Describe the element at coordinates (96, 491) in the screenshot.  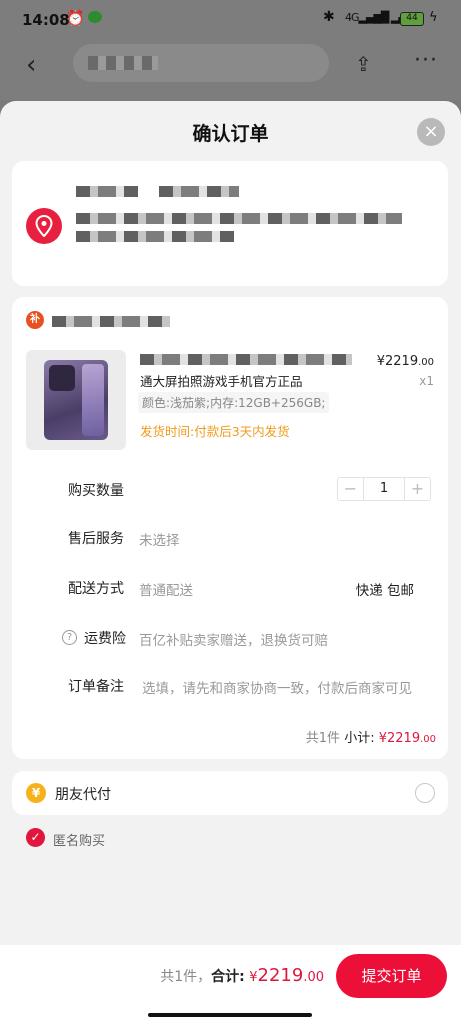
I see `quantity-label: 购买数量` at that location.